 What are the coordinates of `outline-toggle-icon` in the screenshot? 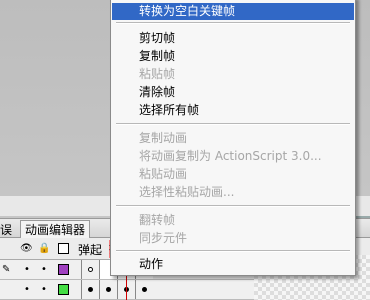 It's located at (63, 248).